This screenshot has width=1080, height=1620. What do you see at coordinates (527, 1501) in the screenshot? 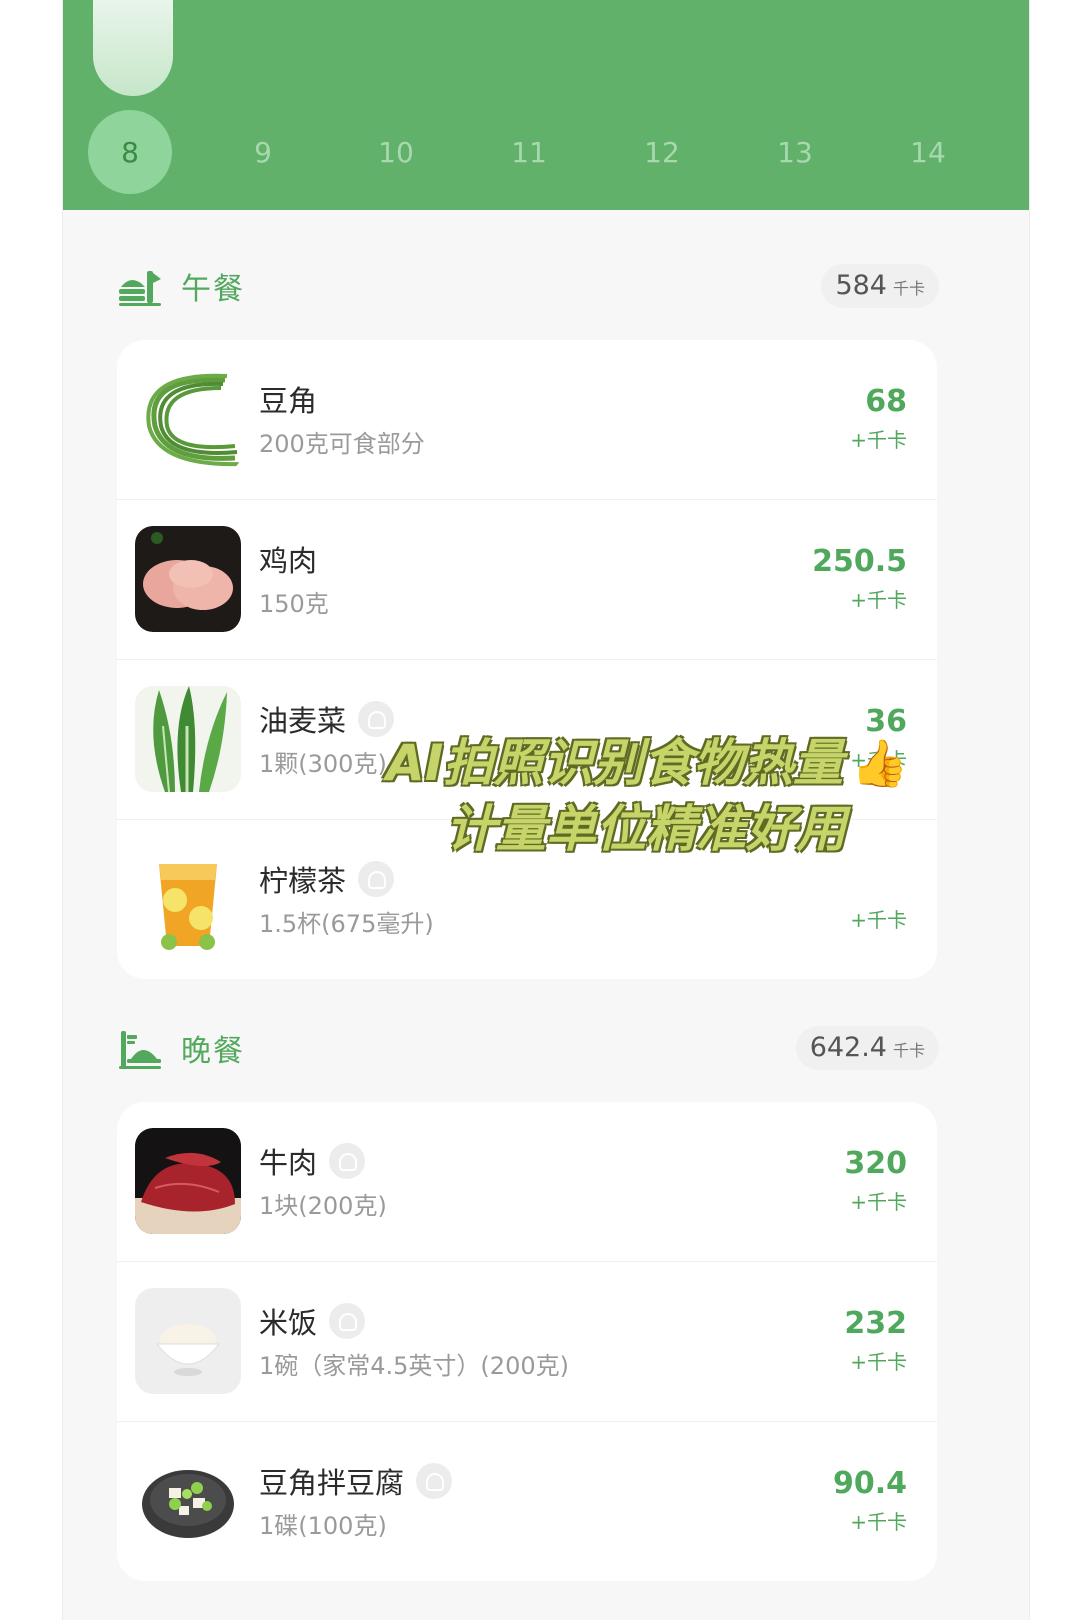
I see `food-row: 豆角拌豆腐 1碟(100克) 90.4 +千卡` at bounding box center [527, 1501].